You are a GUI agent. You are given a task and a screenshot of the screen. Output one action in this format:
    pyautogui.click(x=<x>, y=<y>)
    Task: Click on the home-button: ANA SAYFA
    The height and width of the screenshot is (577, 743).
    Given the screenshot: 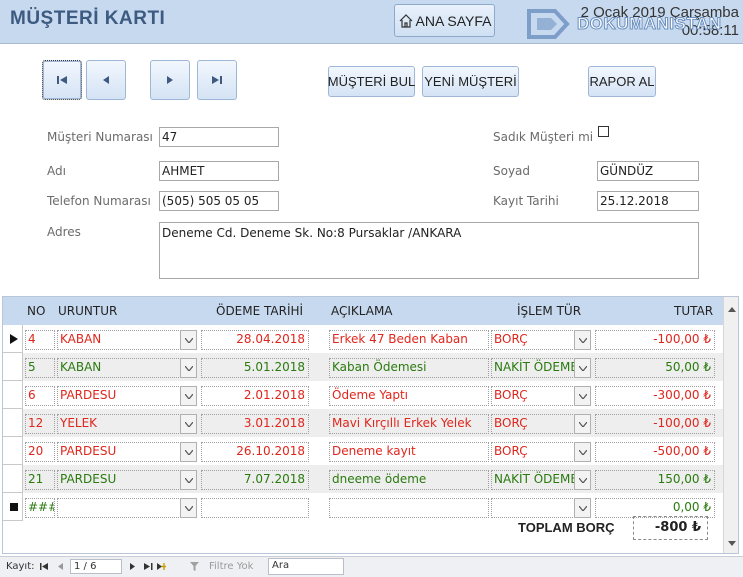 What is the action you would take?
    pyautogui.click(x=444, y=20)
    